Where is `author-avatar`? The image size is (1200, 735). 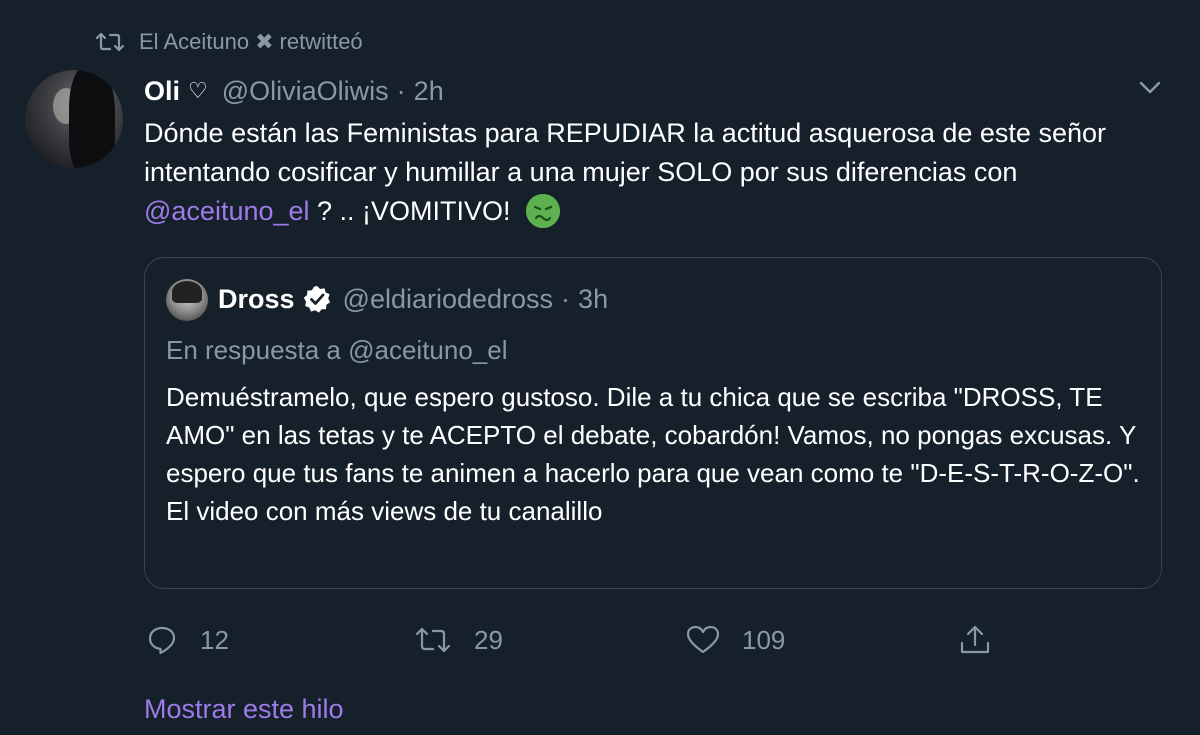
author-avatar is located at coordinates (74, 119).